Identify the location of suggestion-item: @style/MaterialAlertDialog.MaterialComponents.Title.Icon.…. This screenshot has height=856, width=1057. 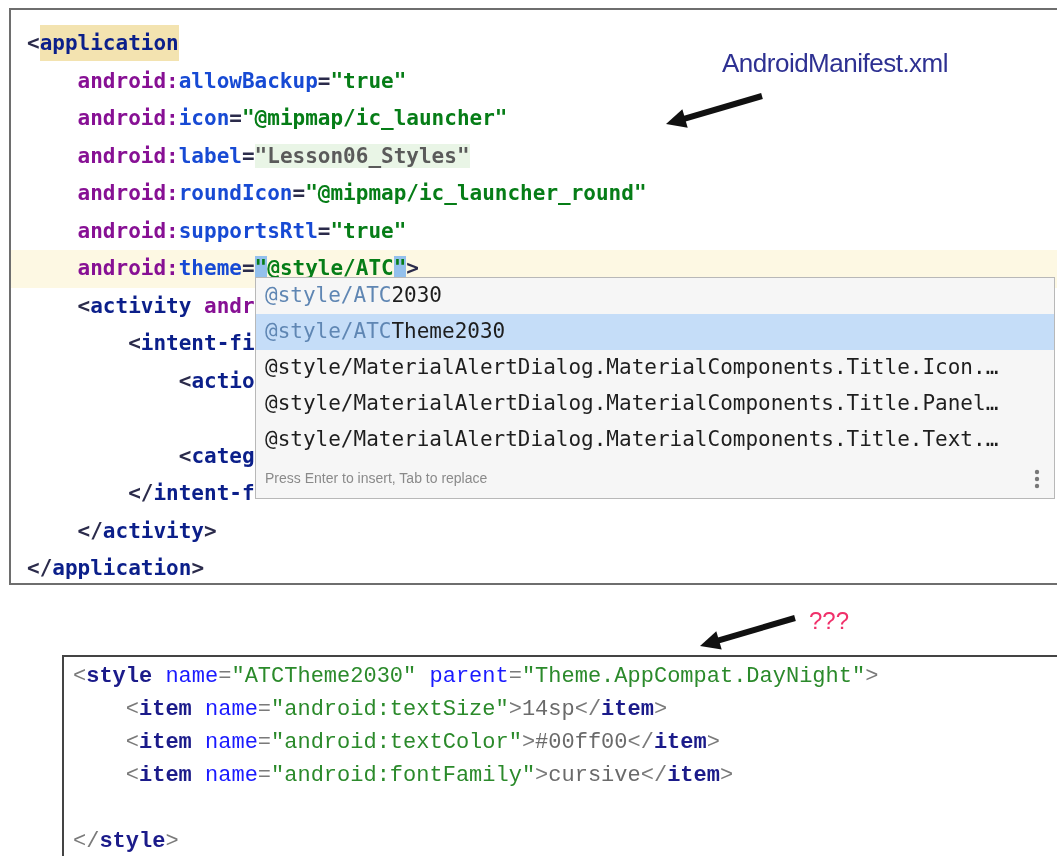
(655, 368).